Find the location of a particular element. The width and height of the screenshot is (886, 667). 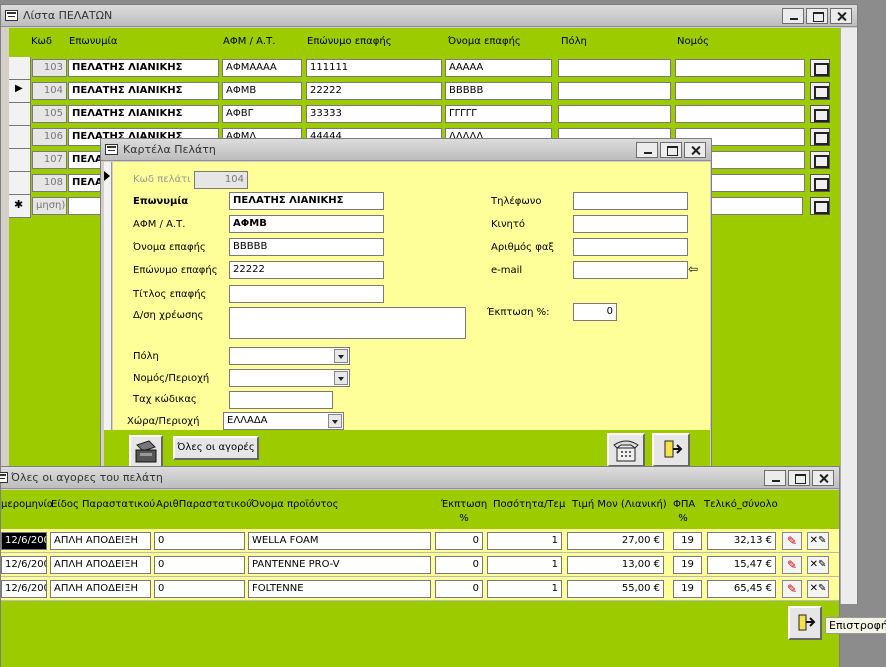

prefecture-select is located at coordinates (289, 378).